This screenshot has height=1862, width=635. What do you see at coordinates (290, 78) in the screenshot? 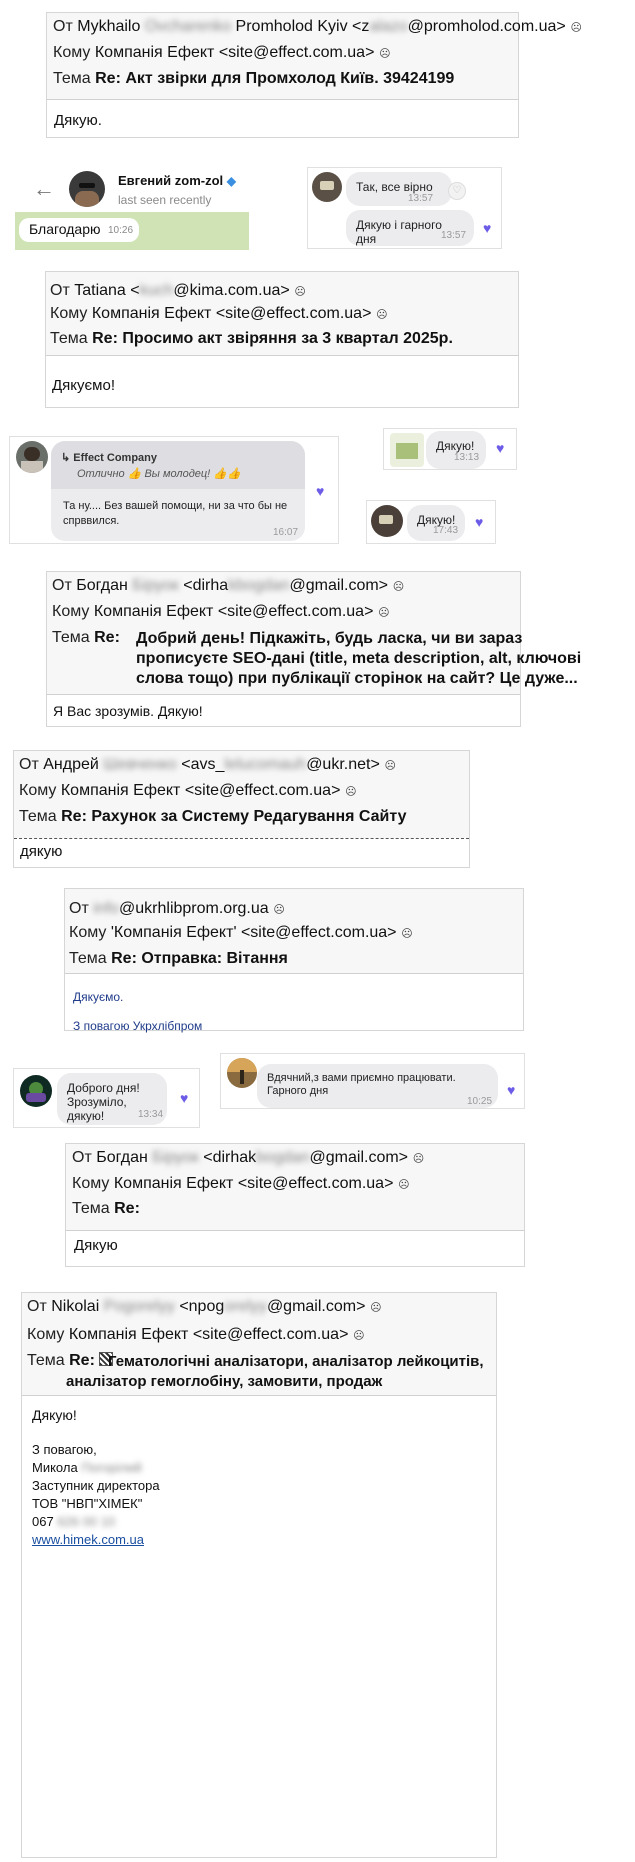
I see `subject-text: Акт звірки для Промхолод Київ. 39424199` at bounding box center [290, 78].